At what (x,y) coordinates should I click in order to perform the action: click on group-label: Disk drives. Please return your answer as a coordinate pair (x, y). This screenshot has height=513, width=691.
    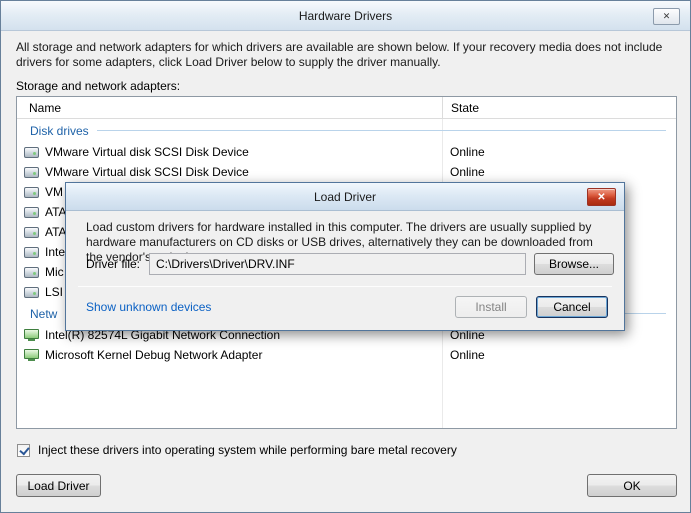
    Looking at the image, I should click on (59, 130).